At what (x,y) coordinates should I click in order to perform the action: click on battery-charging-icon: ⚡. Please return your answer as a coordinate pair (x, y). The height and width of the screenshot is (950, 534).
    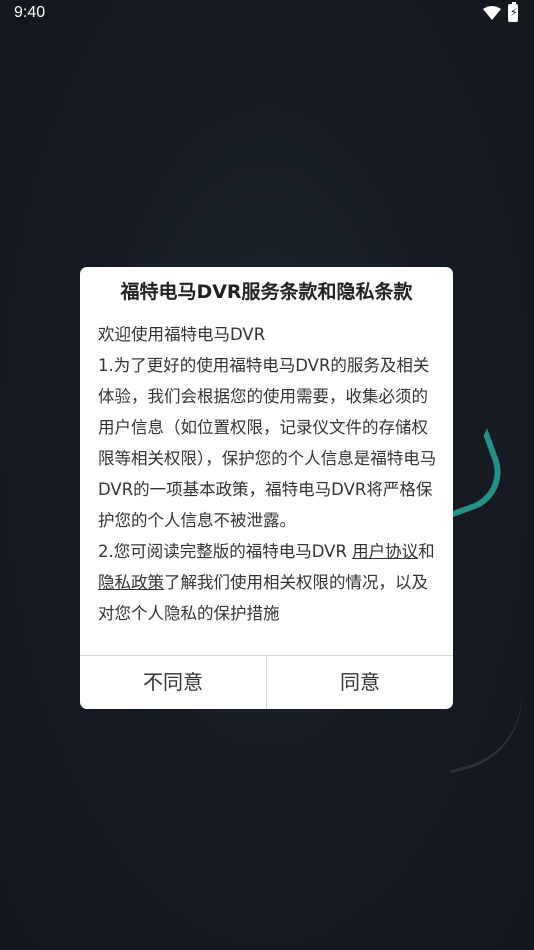
    Looking at the image, I should click on (513, 12).